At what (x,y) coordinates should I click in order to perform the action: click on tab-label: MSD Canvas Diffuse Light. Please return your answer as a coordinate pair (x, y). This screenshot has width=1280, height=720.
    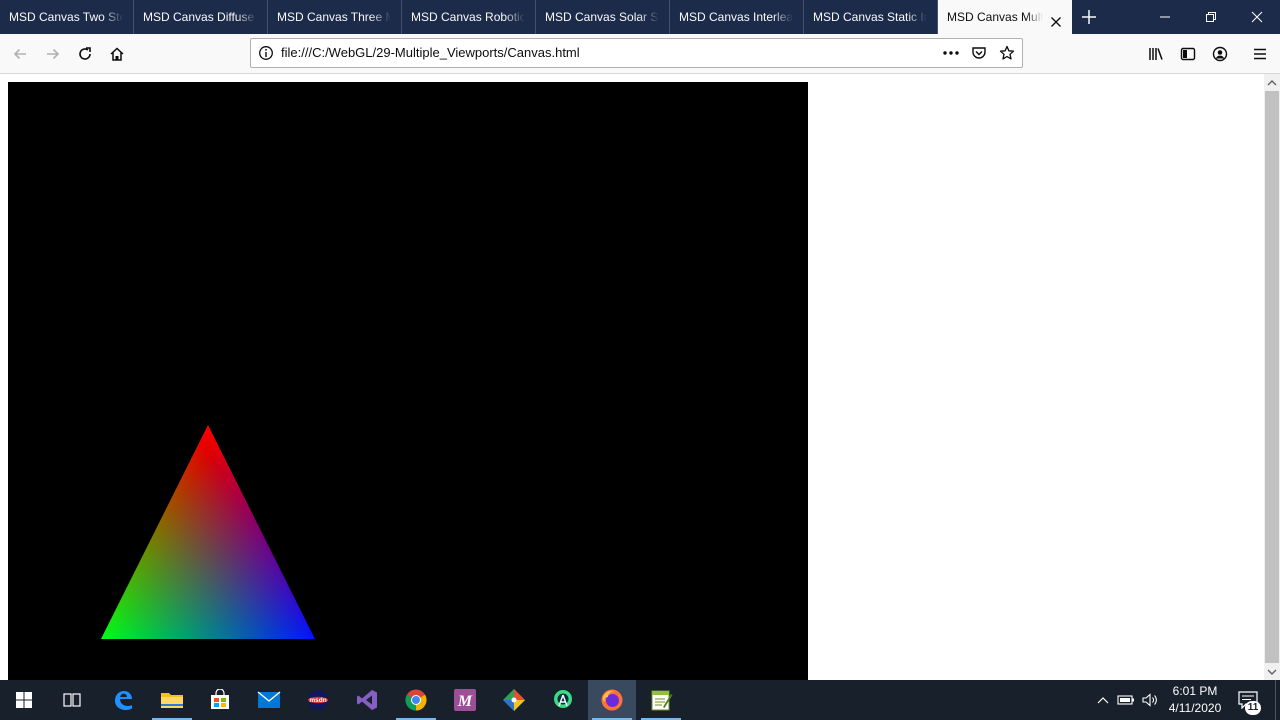
    Looking at the image, I should click on (200, 17).